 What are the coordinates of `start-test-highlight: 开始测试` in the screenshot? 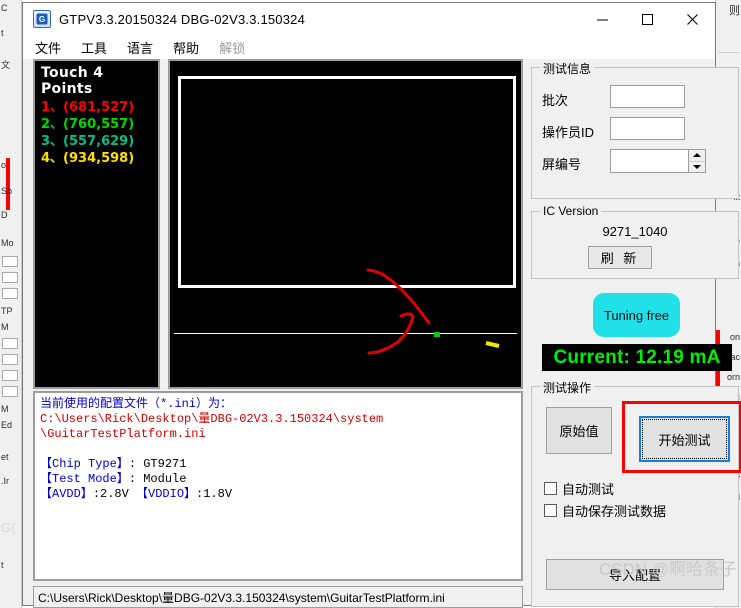 It's located at (681, 437).